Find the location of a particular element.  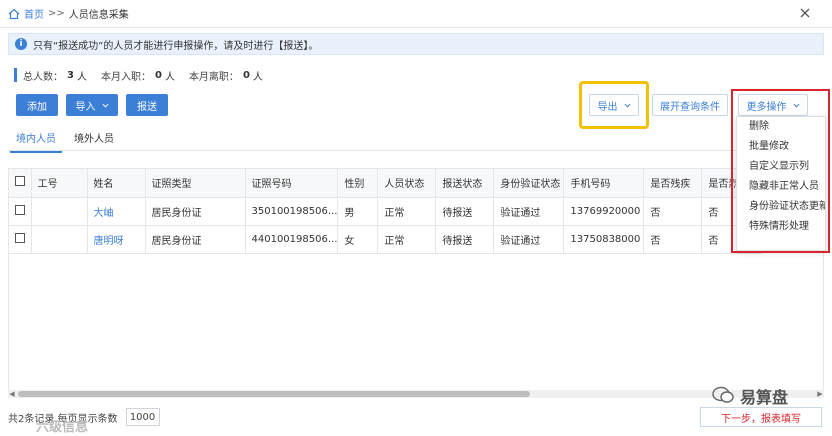

stat-hired-value: 0 is located at coordinates (158, 75).